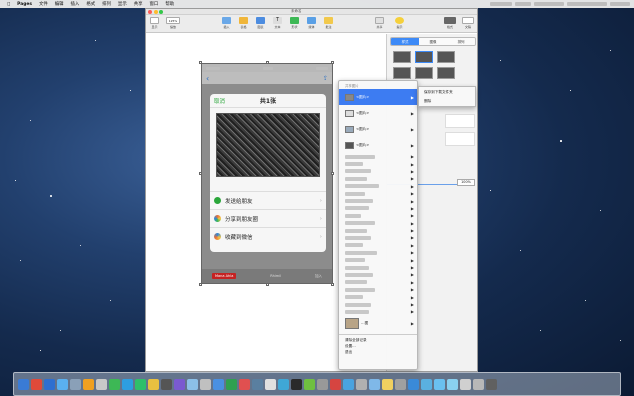  Describe the element at coordinates (405, 41) in the screenshot. I see `tab-style: 样式` at that location.